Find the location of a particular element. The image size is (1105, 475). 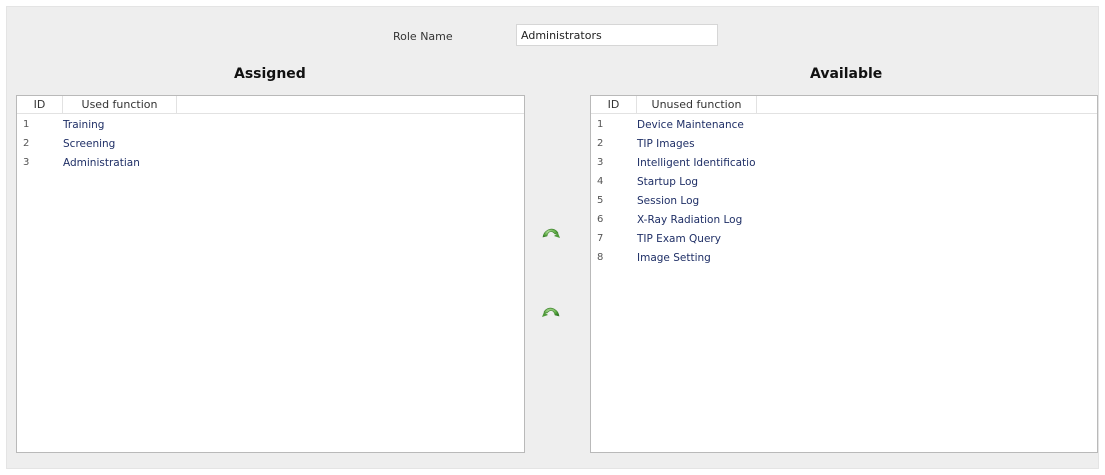

row-function-name: Intelligent Identificatio is located at coordinates (696, 162).